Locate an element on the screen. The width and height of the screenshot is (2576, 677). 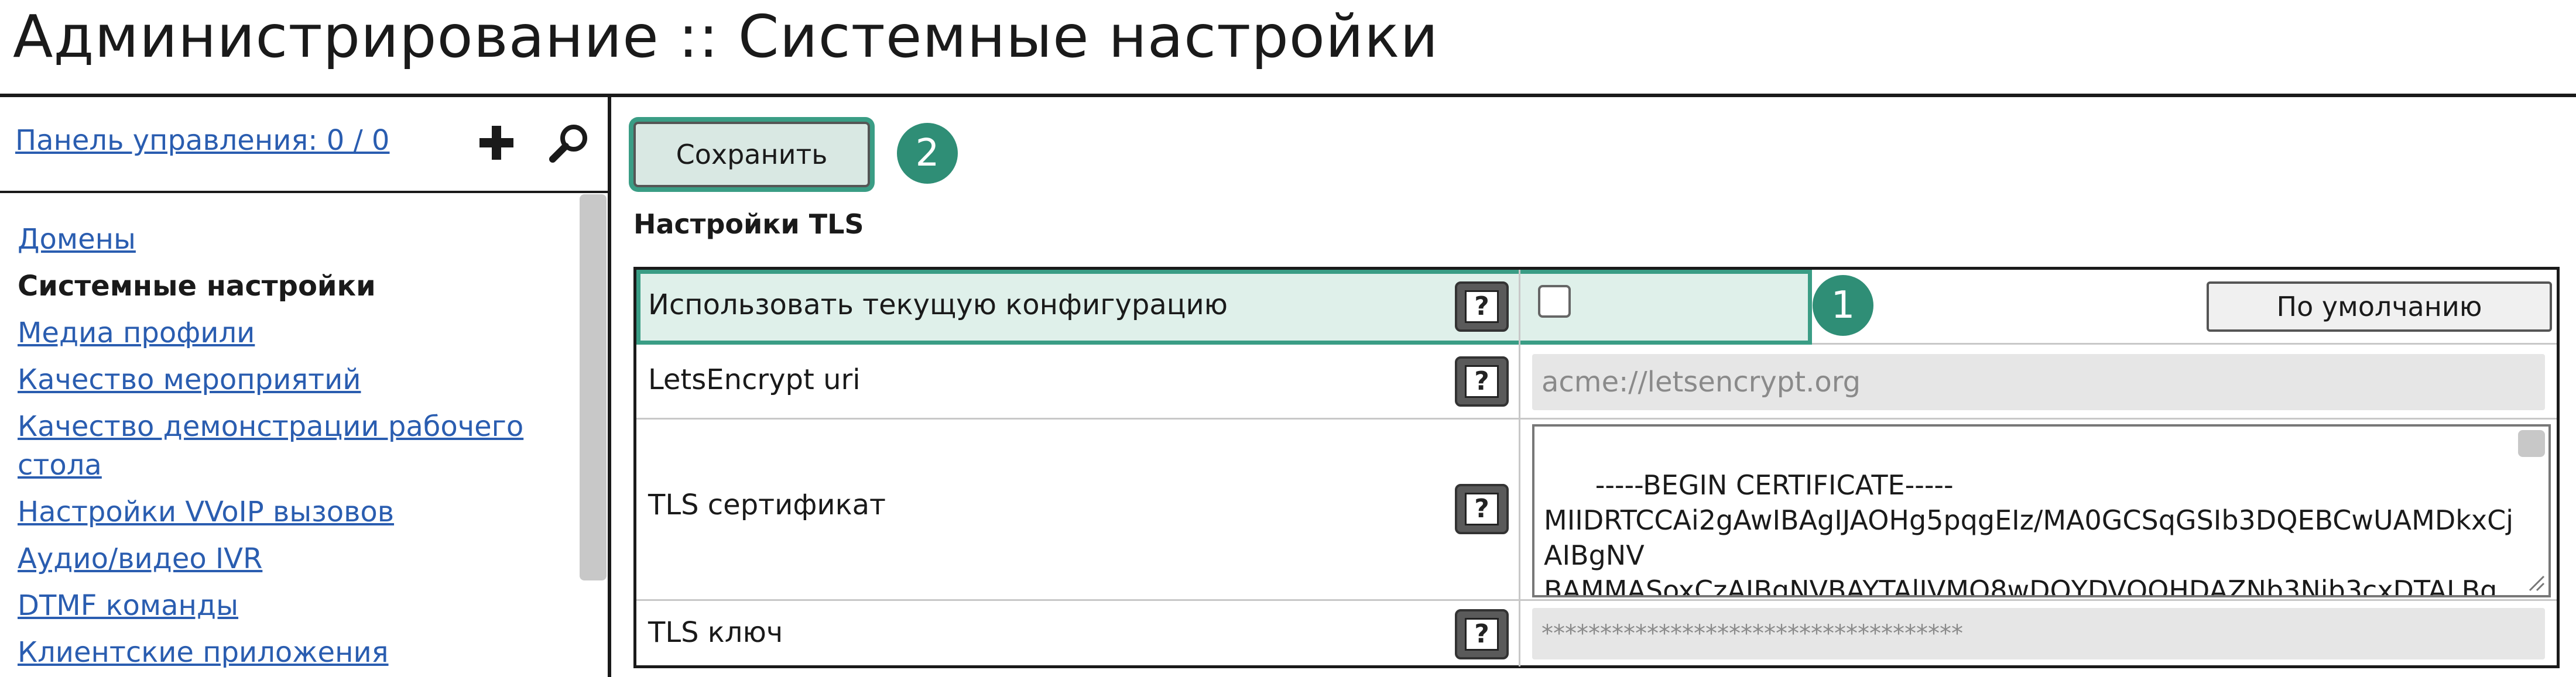
sidebar-item-system-settings: Системные настройки is located at coordinates (296, 286).